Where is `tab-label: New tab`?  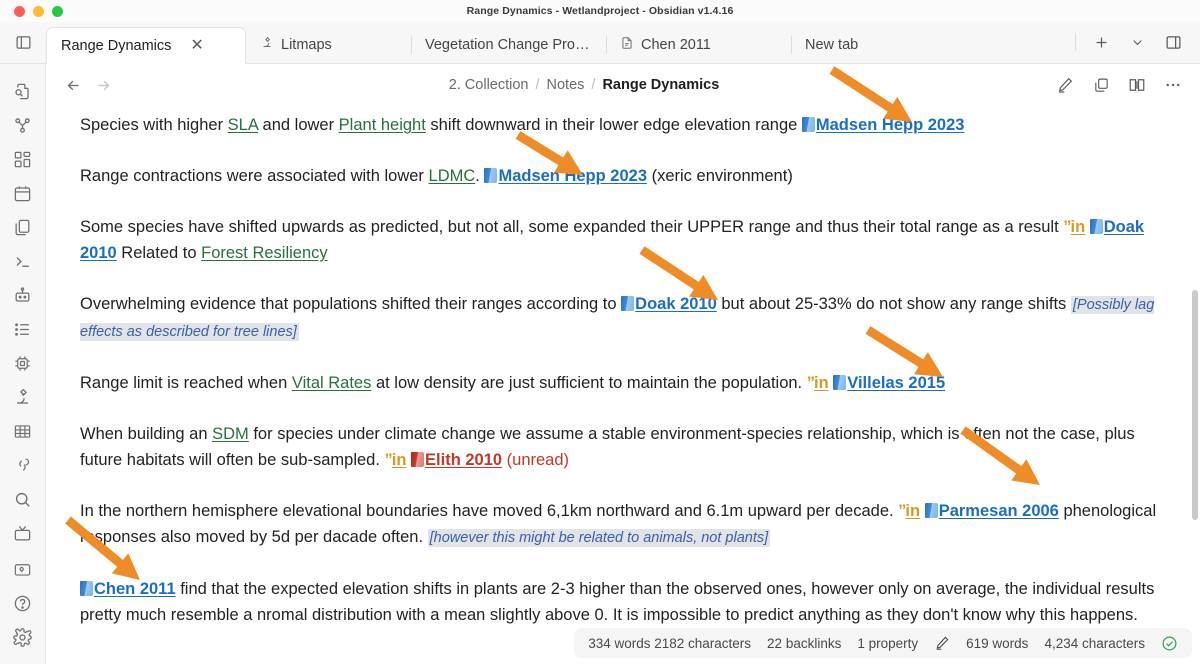 tab-label: New tab is located at coordinates (832, 45).